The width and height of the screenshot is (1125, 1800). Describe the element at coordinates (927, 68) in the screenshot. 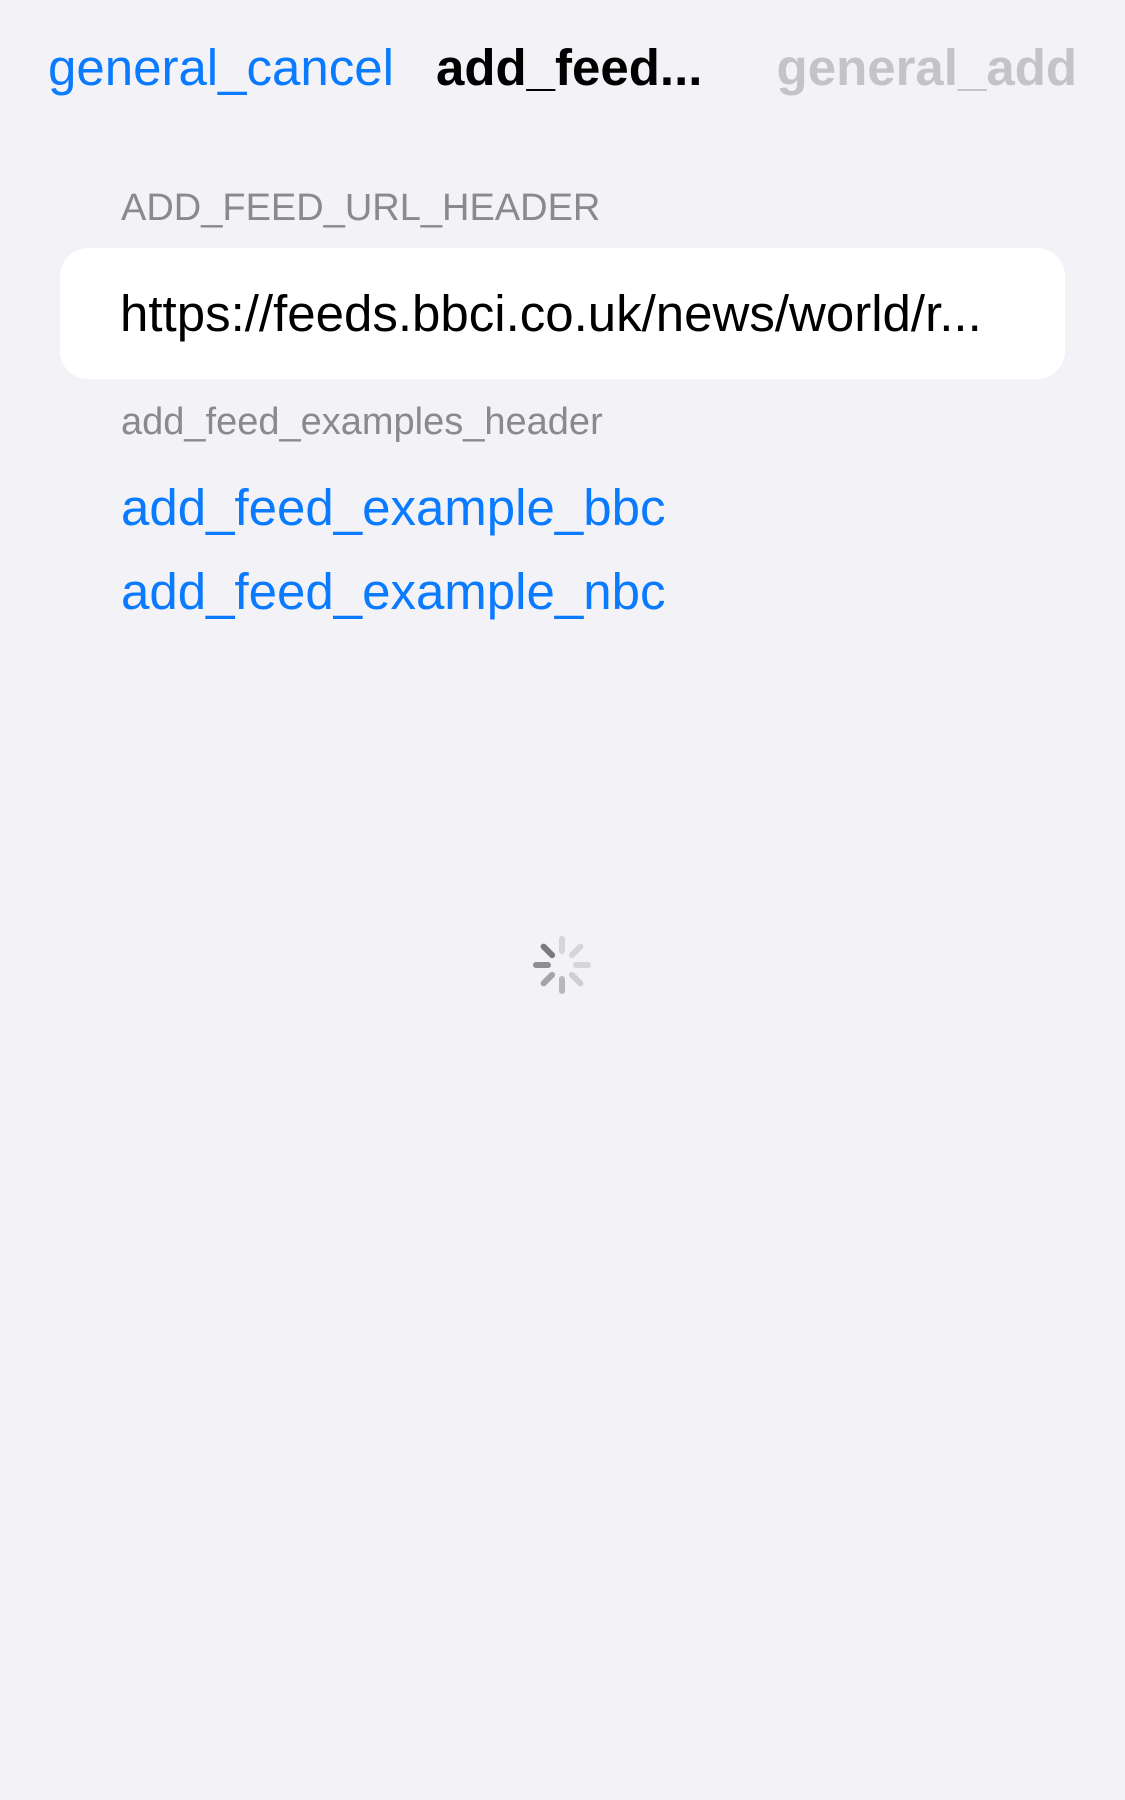

I see `add-button: general_add` at that location.